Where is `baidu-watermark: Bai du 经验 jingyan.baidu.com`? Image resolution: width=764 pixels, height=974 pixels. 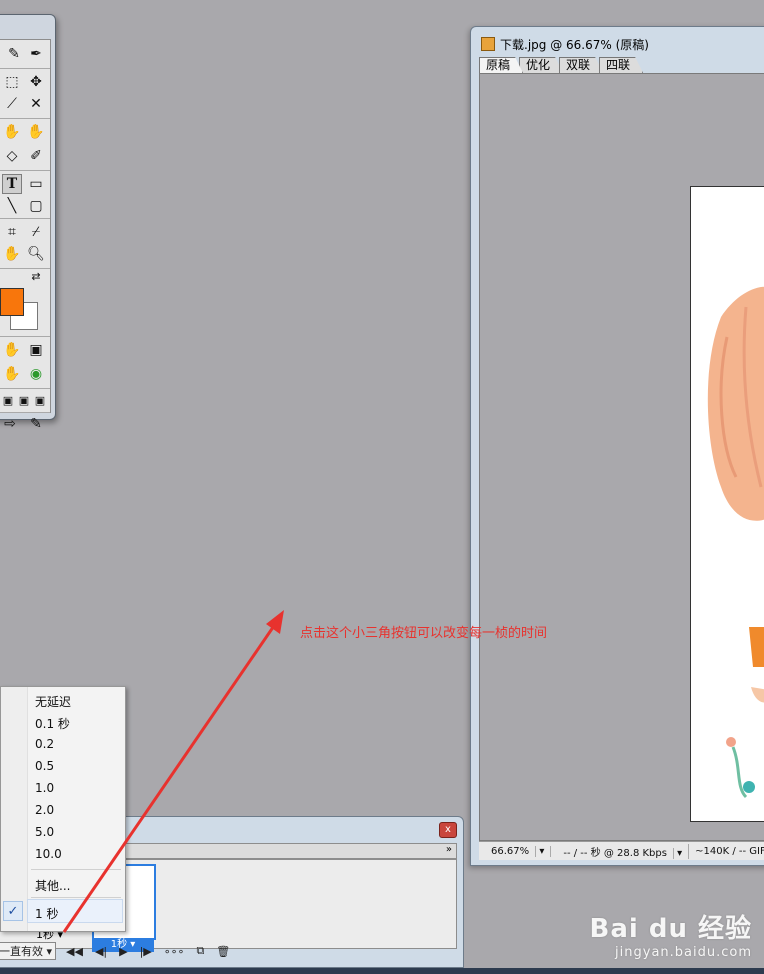
baidu-watermark: Bai du 经验 jingyan.baidu.com is located at coordinates (671, 934).